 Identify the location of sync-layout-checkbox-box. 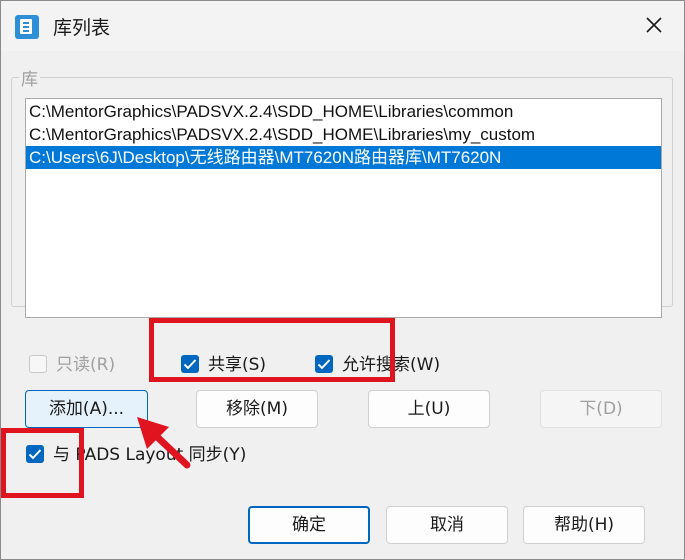
(35, 454).